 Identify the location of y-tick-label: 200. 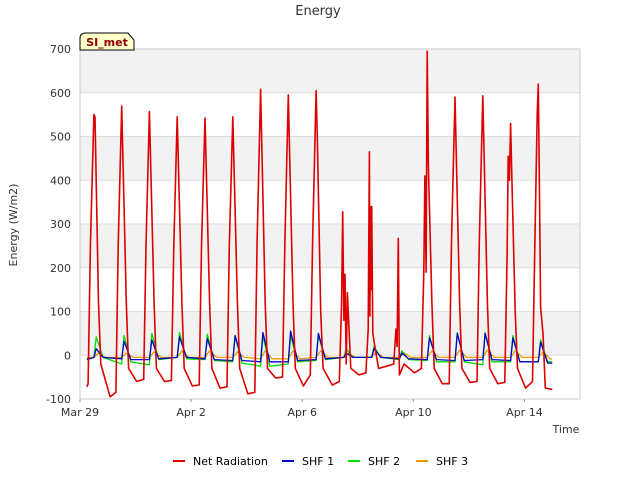
(60, 268).